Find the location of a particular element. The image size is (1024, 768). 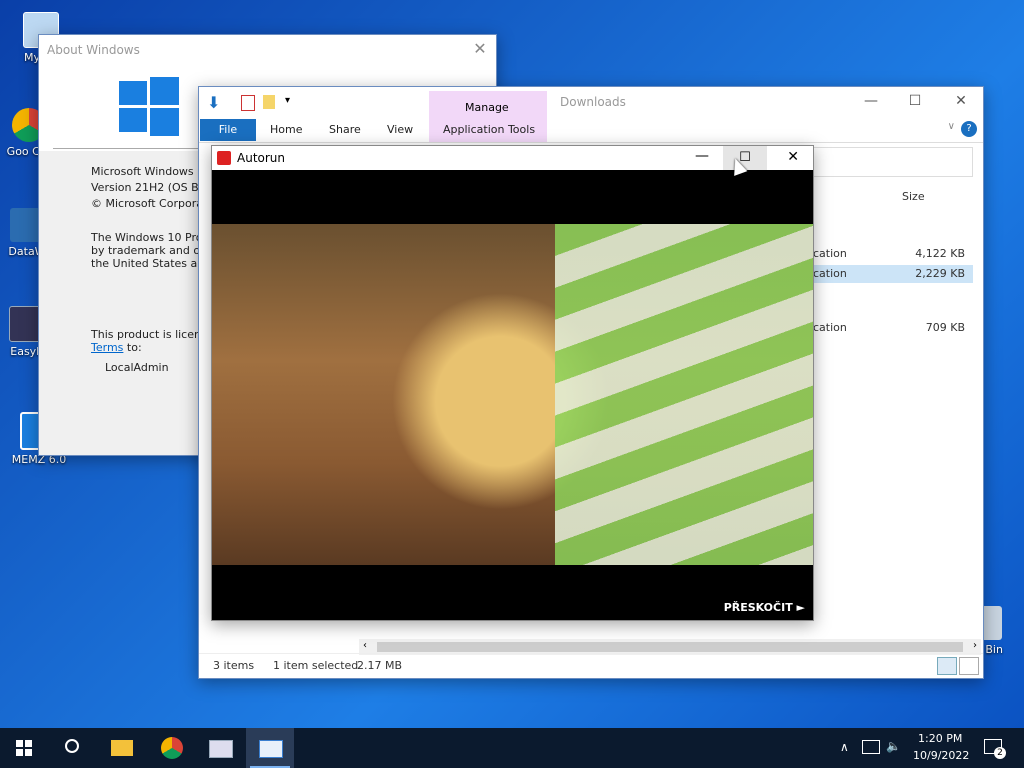

search-box is located at coordinates (892, 162).